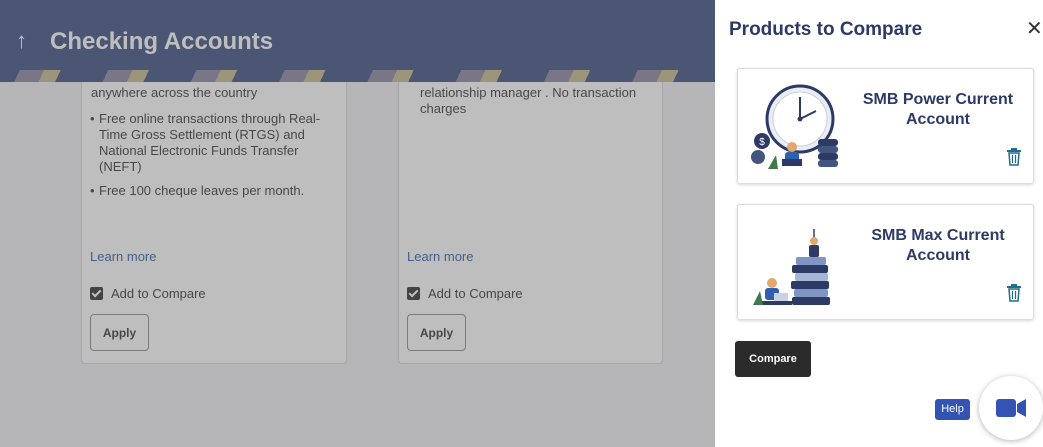  Describe the element at coordinates (938, 245) in the screenshot. I see `product-name: SMB Max Current Account` at that location.